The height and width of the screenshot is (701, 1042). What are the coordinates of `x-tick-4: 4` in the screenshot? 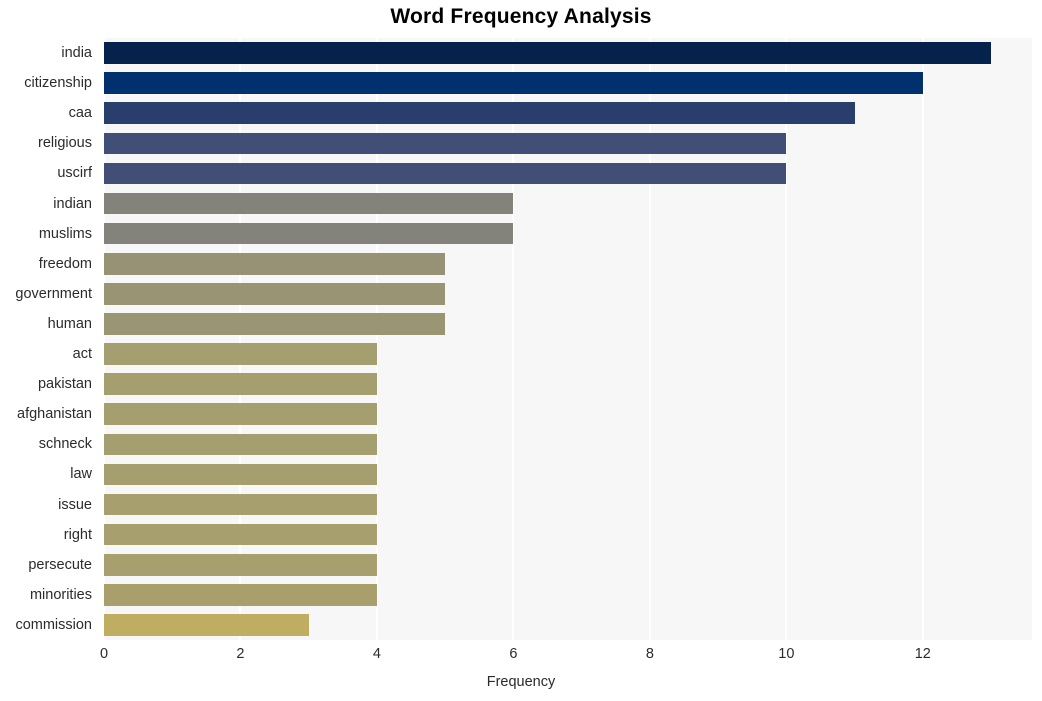 It's located at (376, 654).